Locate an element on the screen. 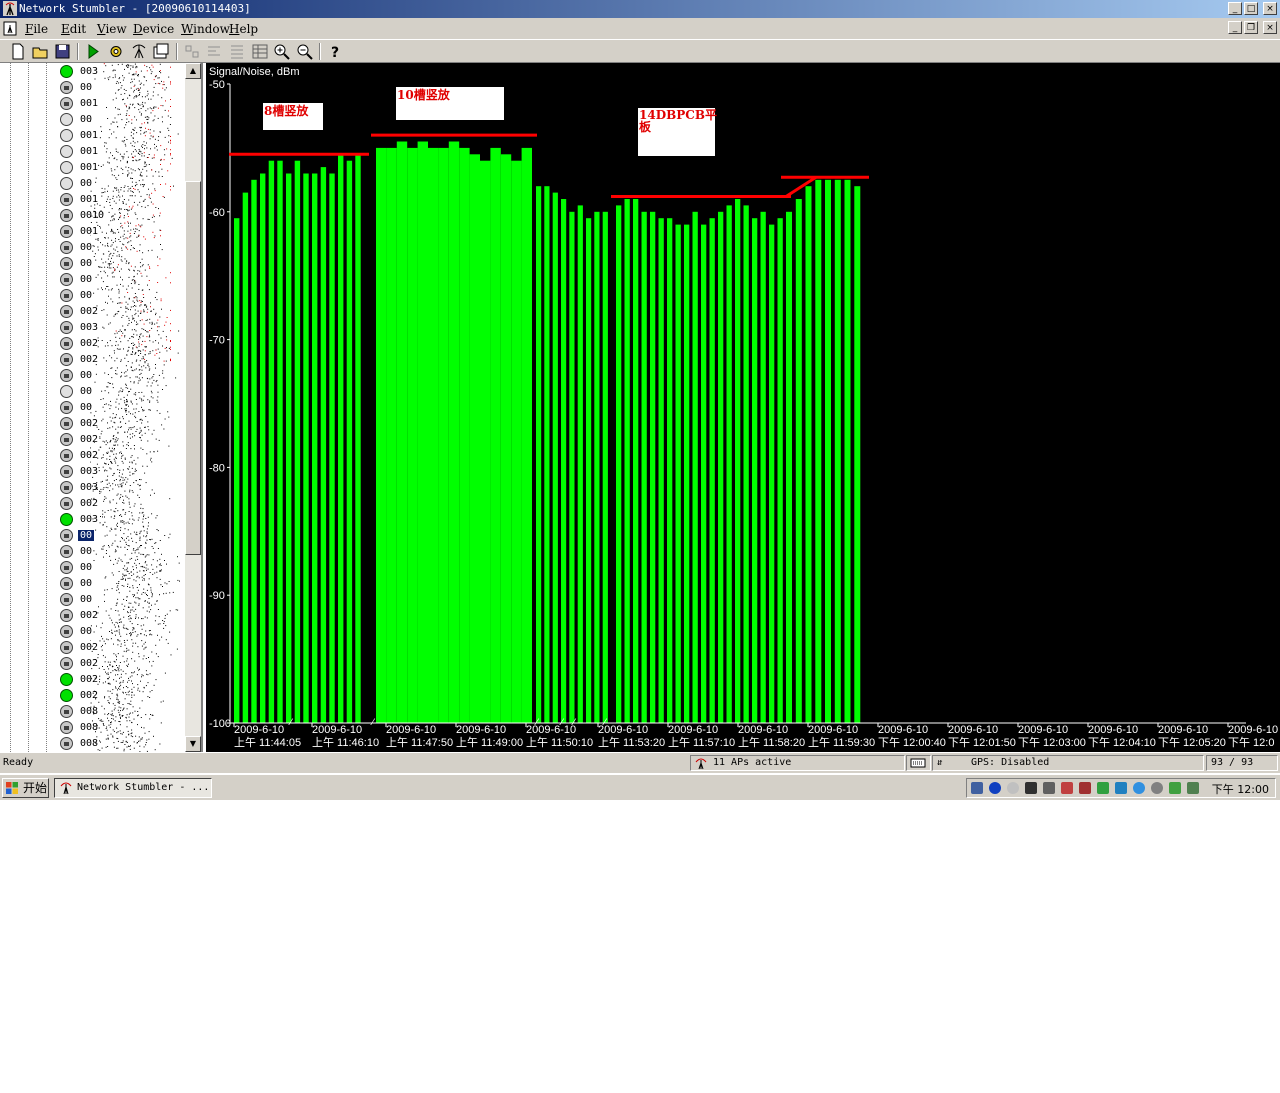  scroll-up-button: ▲ is located at coordinates (193, 71).